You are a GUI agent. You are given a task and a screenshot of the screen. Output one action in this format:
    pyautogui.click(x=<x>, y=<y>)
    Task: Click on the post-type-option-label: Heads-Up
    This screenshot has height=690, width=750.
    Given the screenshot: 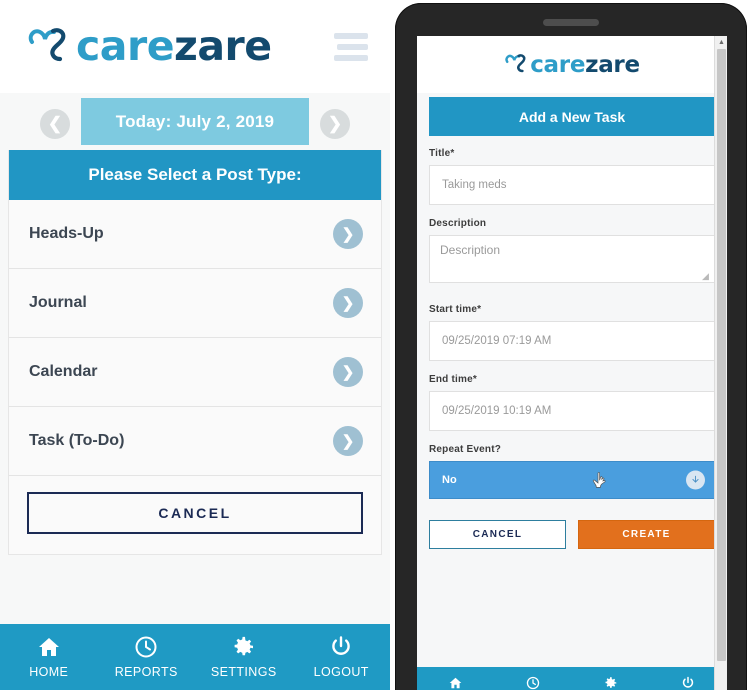 What is the action you would take?
    pyautogui.click(x=66, y=233)
    